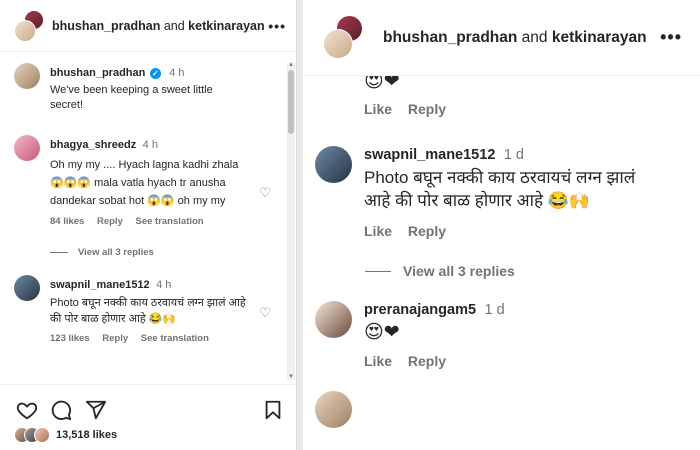 The height and width of the screenshot is (450, 700). Describe the element at coordinates (501, 335) in the screenshot. I see `comment: preranajangam5 1 d 😍❤ Like Reply` at that location.